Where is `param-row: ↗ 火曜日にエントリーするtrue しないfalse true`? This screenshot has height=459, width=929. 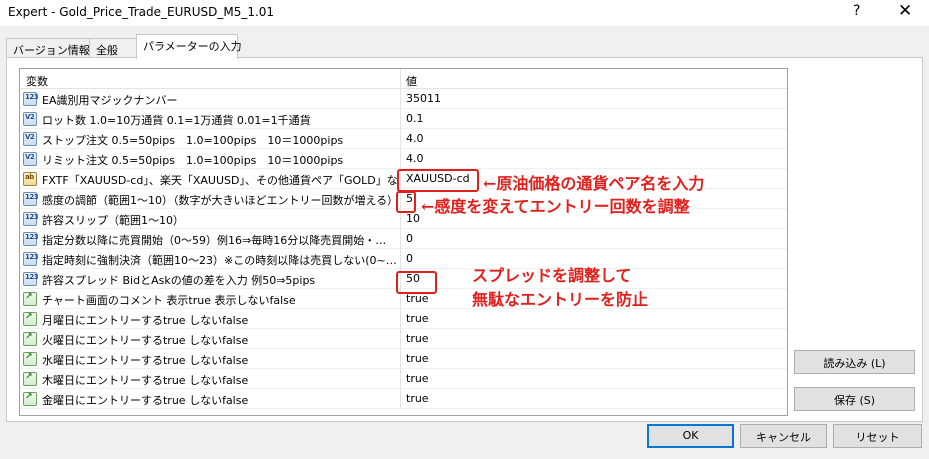
param-row: ↗ 火曜日にエントリーするtrue しないfalse true is located at coordinates (403, 339).